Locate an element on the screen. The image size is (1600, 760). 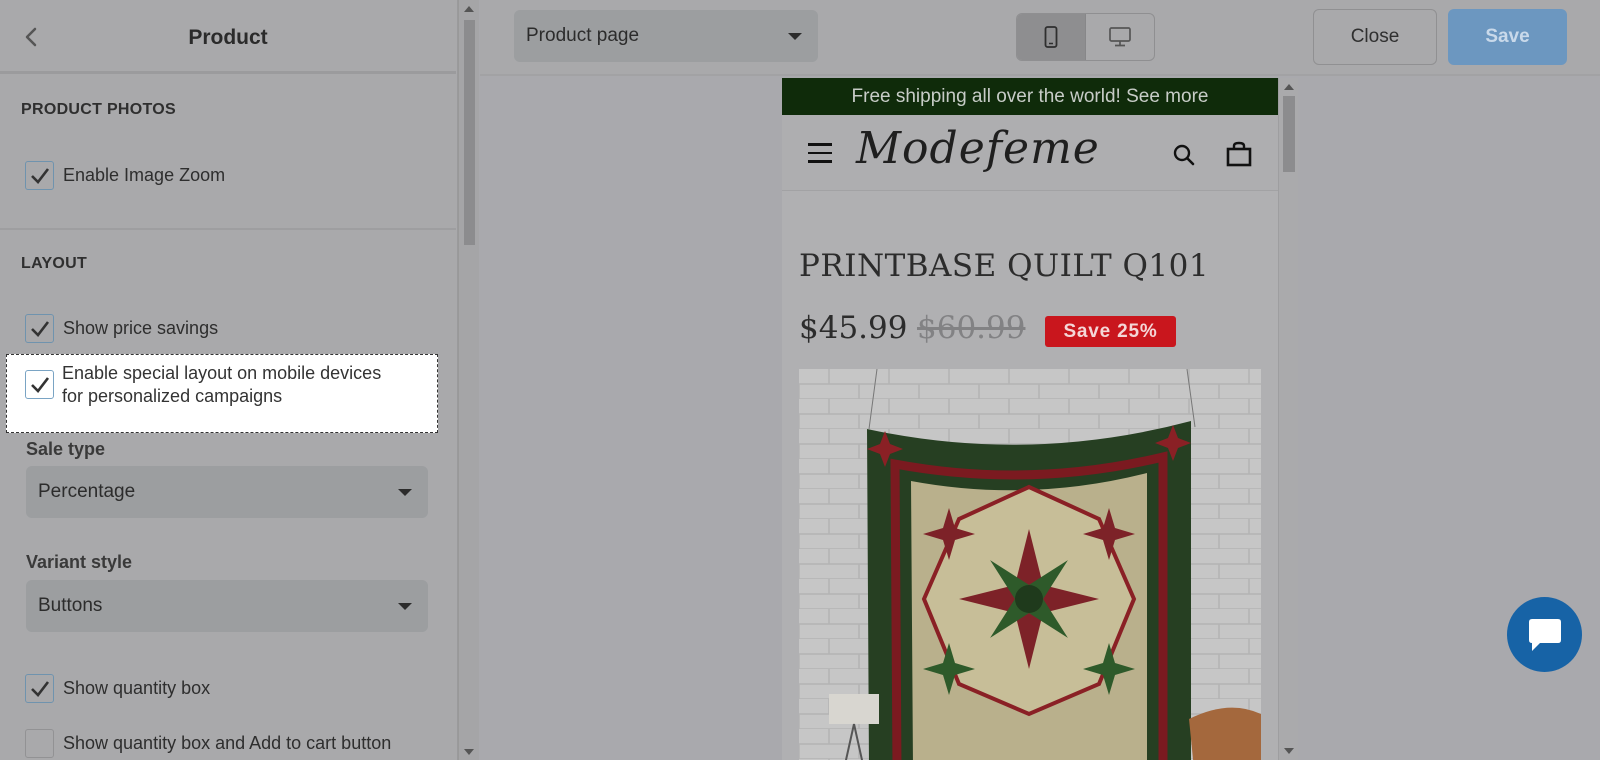
desktop-view-button is located at coordinates (1120, 37).